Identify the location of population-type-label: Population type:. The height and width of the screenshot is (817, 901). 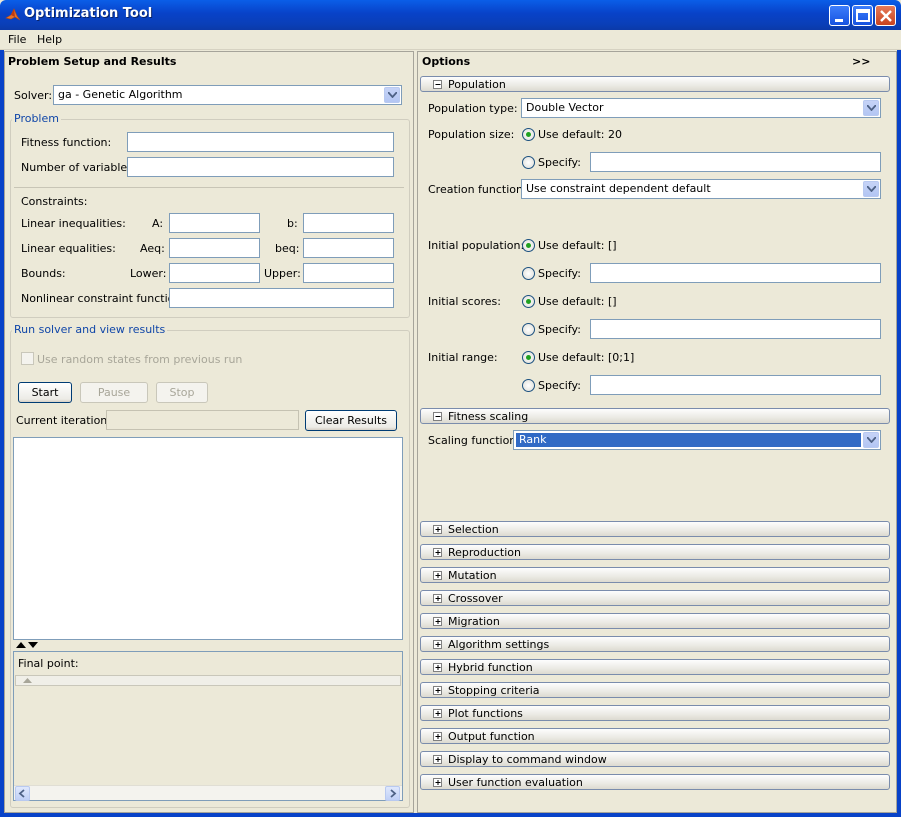
(473, 108).